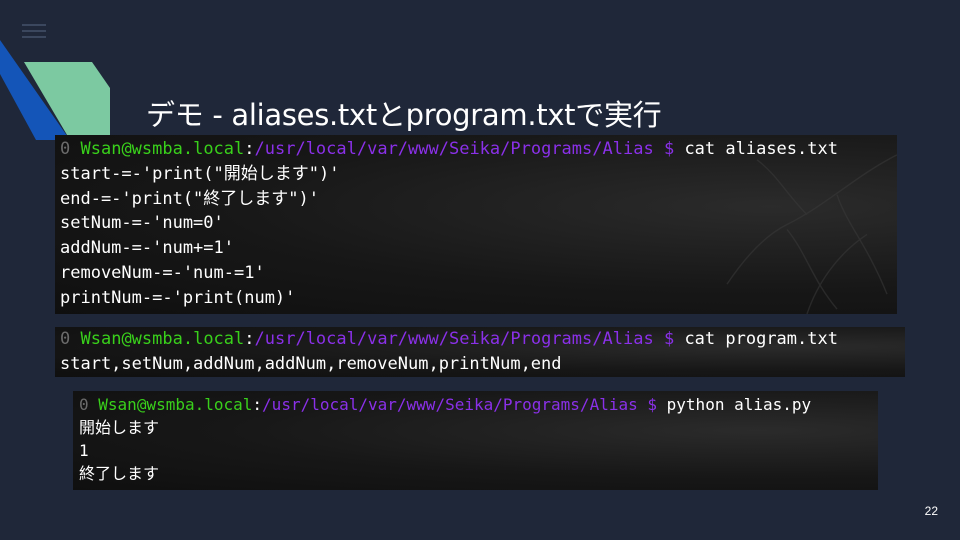  What do you see at coordinates (931, 511) in the screenshot?
I see `page-number: 22` at bounding box center [931, 511].